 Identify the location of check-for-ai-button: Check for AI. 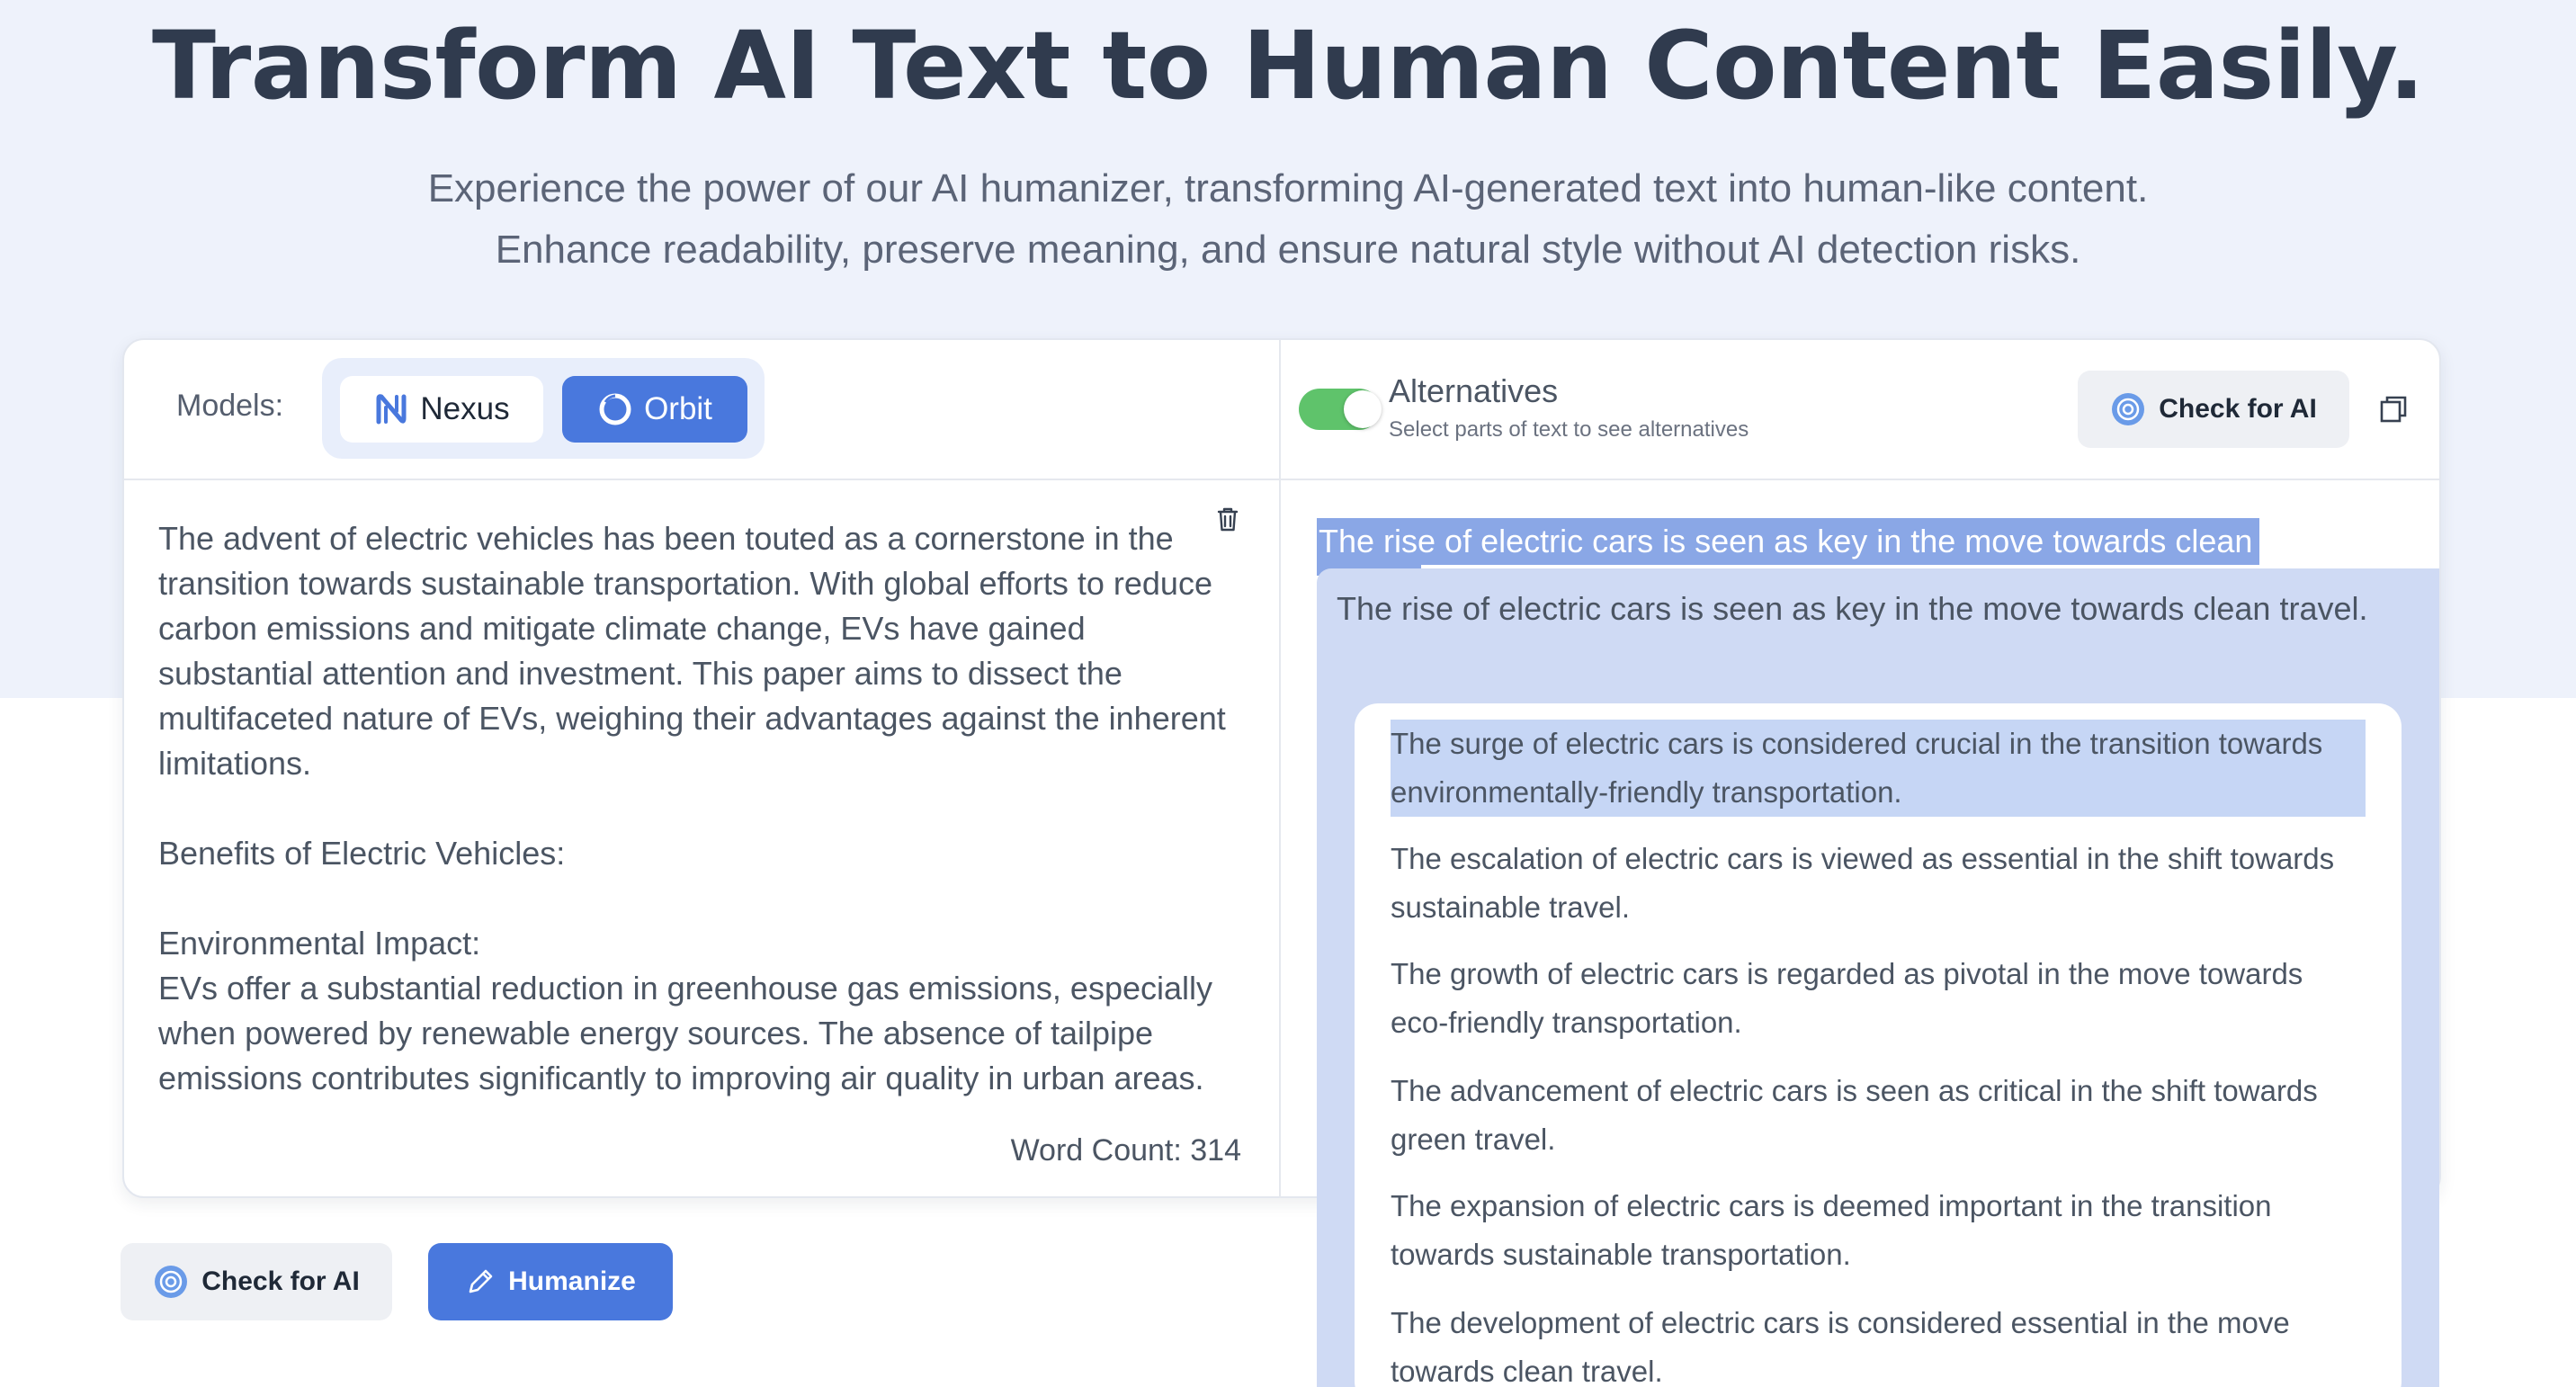
(256, 1282).